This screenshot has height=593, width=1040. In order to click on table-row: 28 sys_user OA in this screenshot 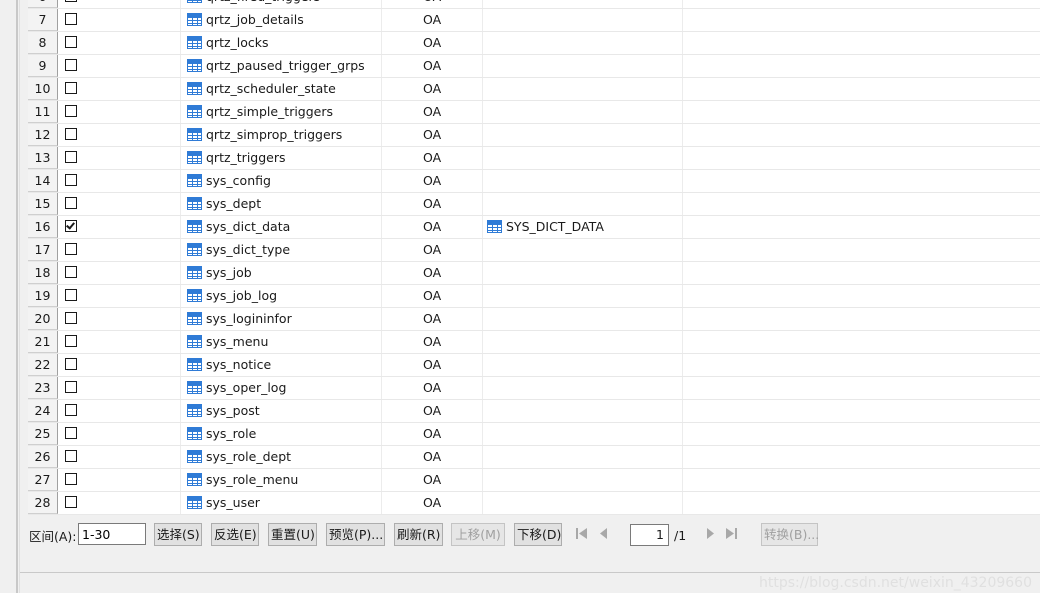, I will do `click(534, 503)`.